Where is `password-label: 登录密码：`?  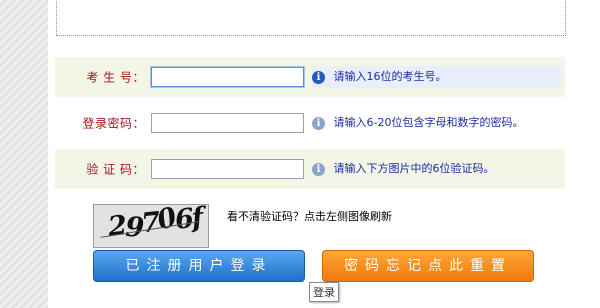 password-label: 登录密码： is located at coordinates (113, 123).